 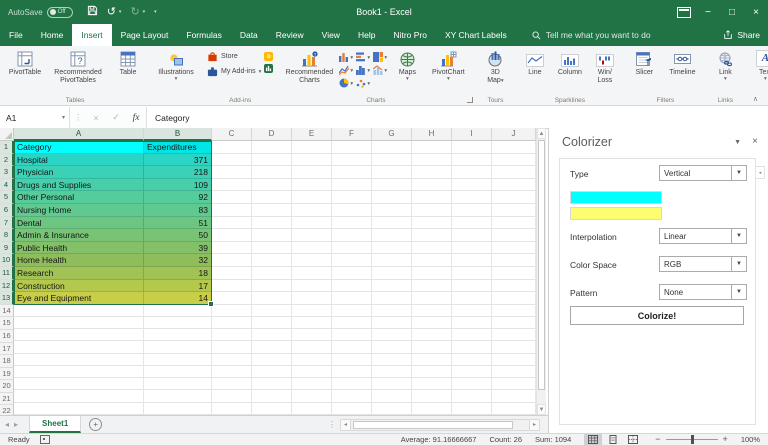 I want to click on cell-E22, so click(x=312, y=408).